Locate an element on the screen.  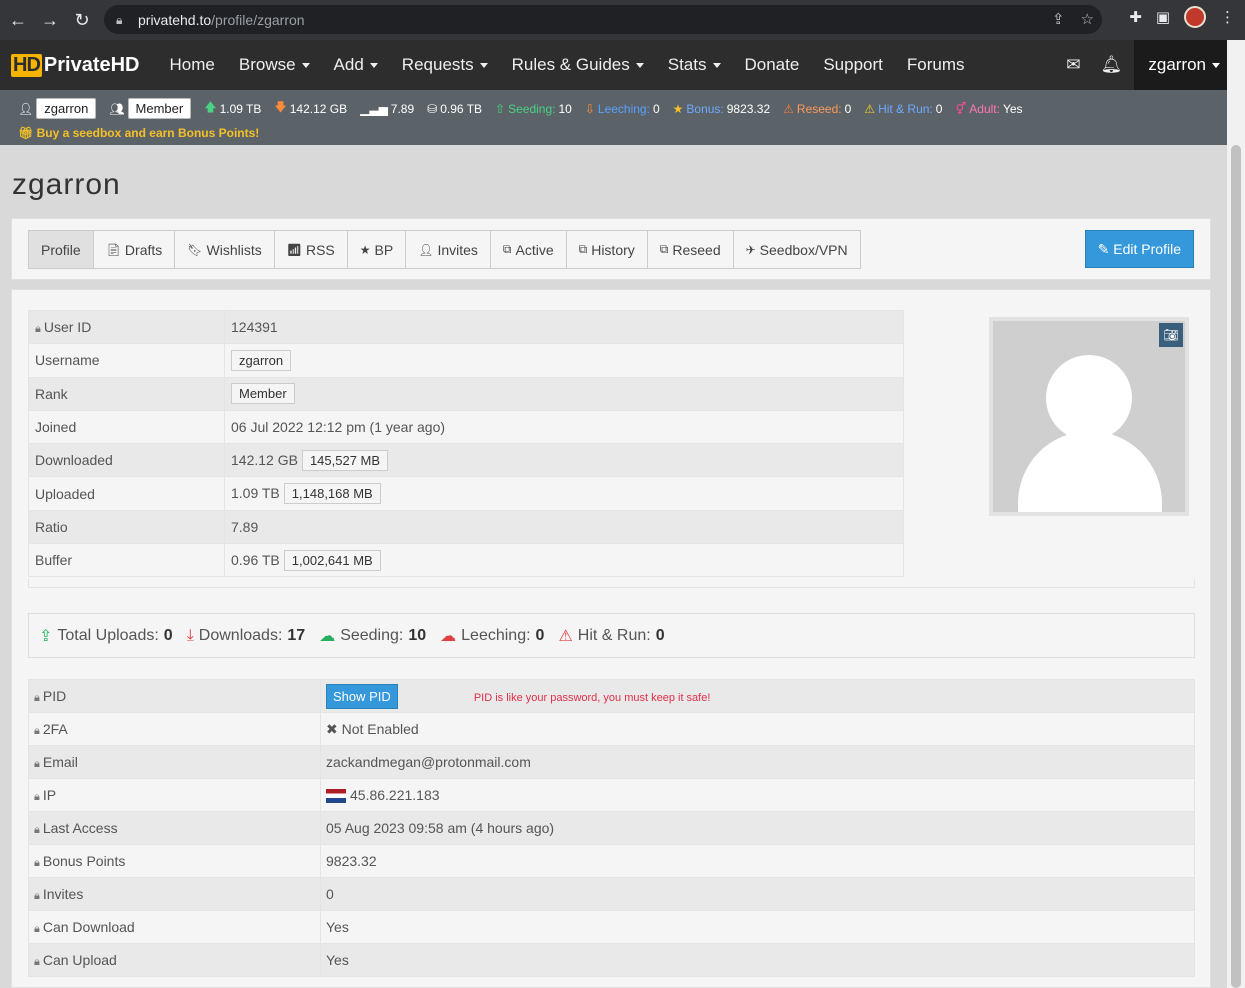
side-panel-icon: ▣ is located at coordinates (1163, 17).